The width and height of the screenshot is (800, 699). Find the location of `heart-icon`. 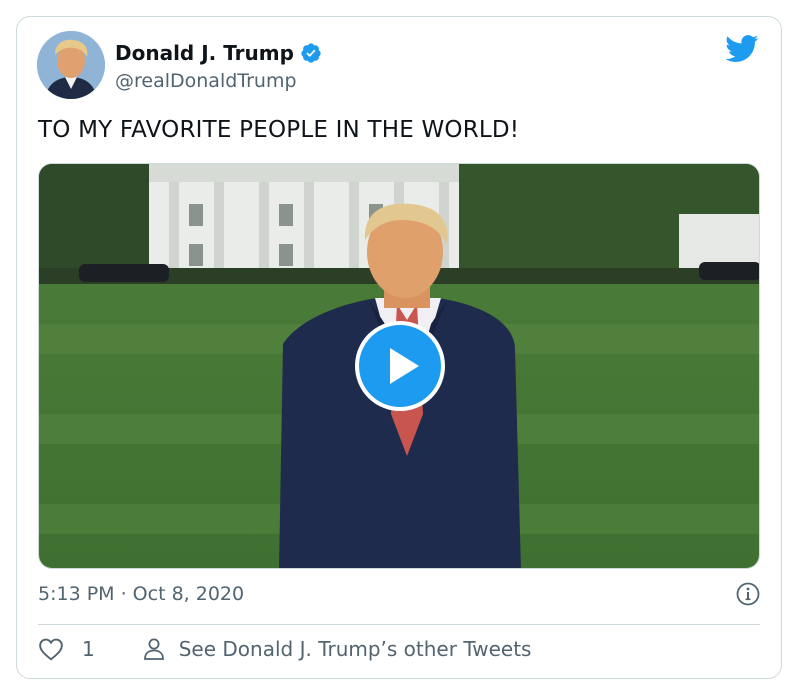

heart-icon is located at coordinates (51, 649).